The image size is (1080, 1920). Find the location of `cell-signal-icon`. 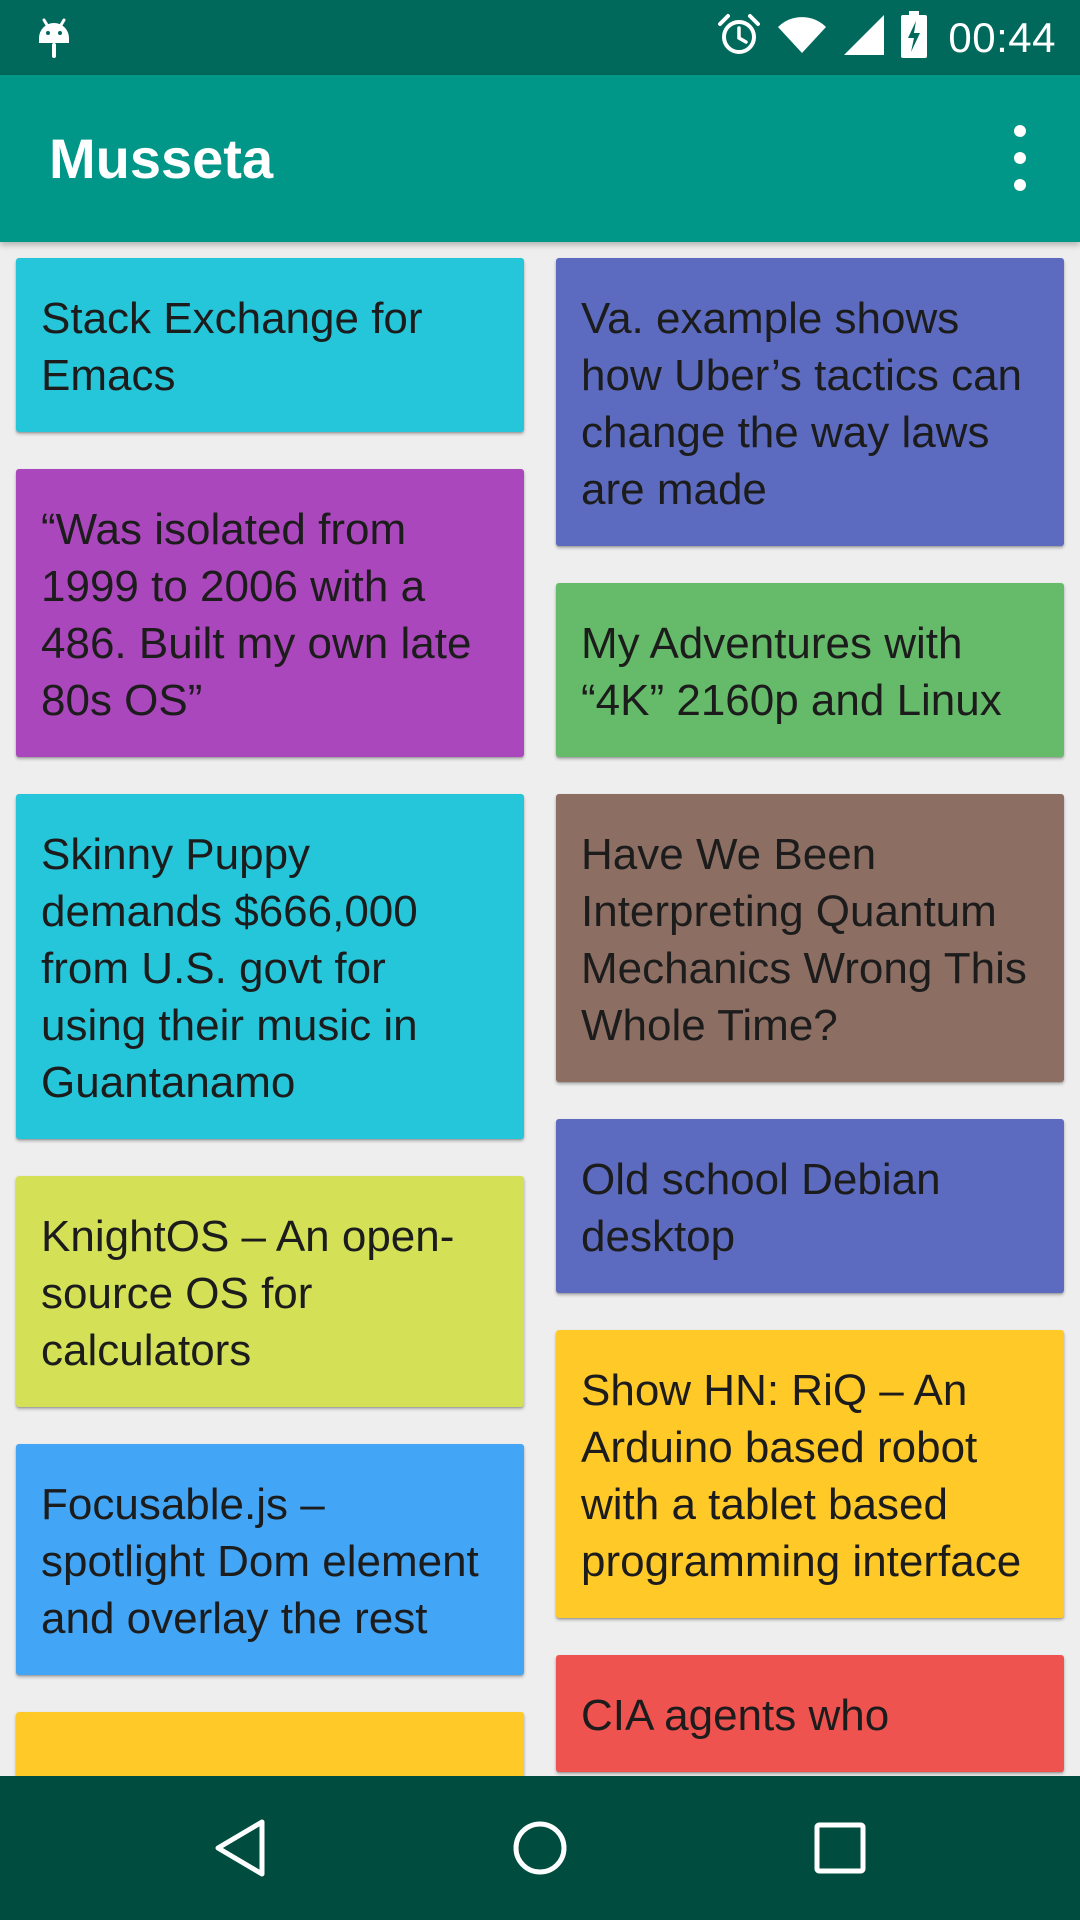

cell-signal-icon is located at coordinates (864, 37).